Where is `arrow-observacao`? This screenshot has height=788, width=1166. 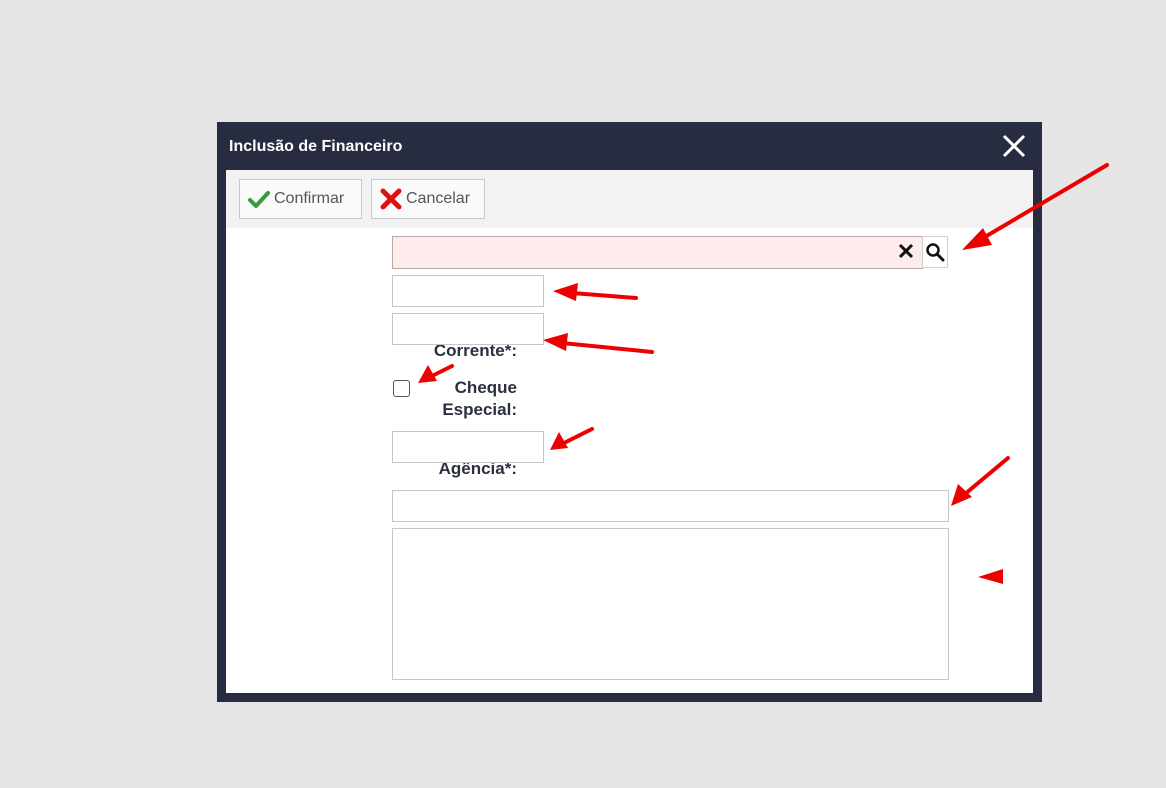
arrow-observacao is located at coordinates (990, 576).